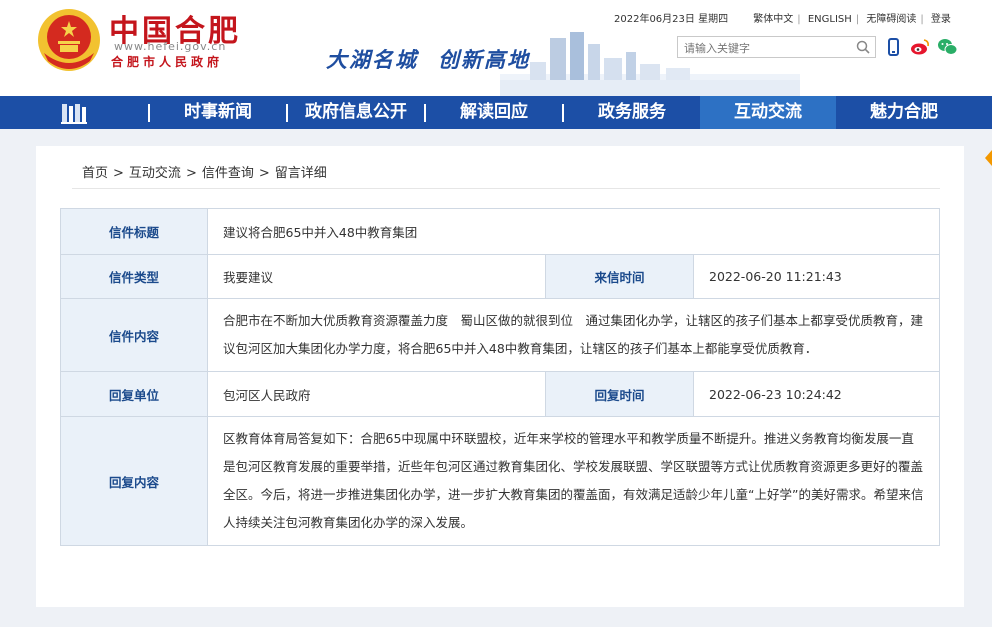  Describe the element at coordinates (69, 40) in the screenshot. I see `national-emblem-icon` at that location.